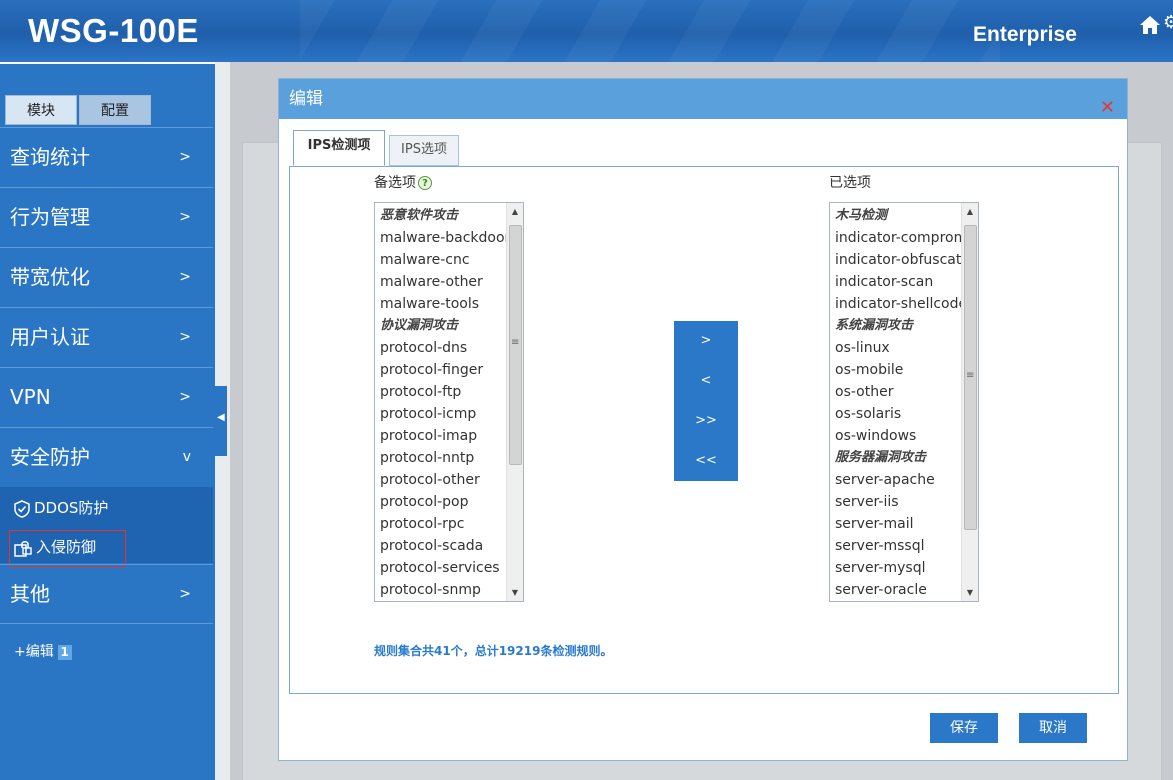  What do you see at coordinates (441, 524) in the screenshot?
I see `list-option: protocol-rpc` at bounding box center [441, 524].